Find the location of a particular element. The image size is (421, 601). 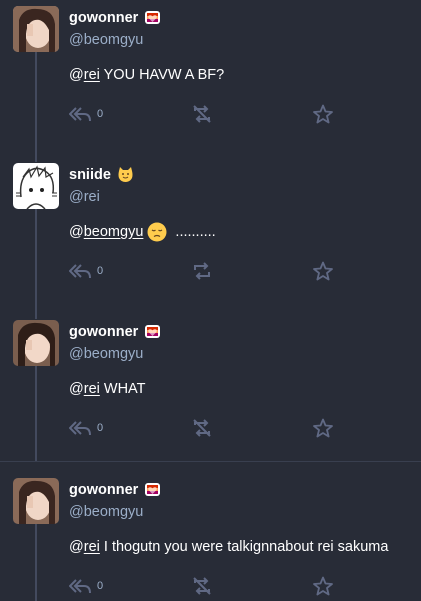

boost-button is located at coordinates (202, 271).